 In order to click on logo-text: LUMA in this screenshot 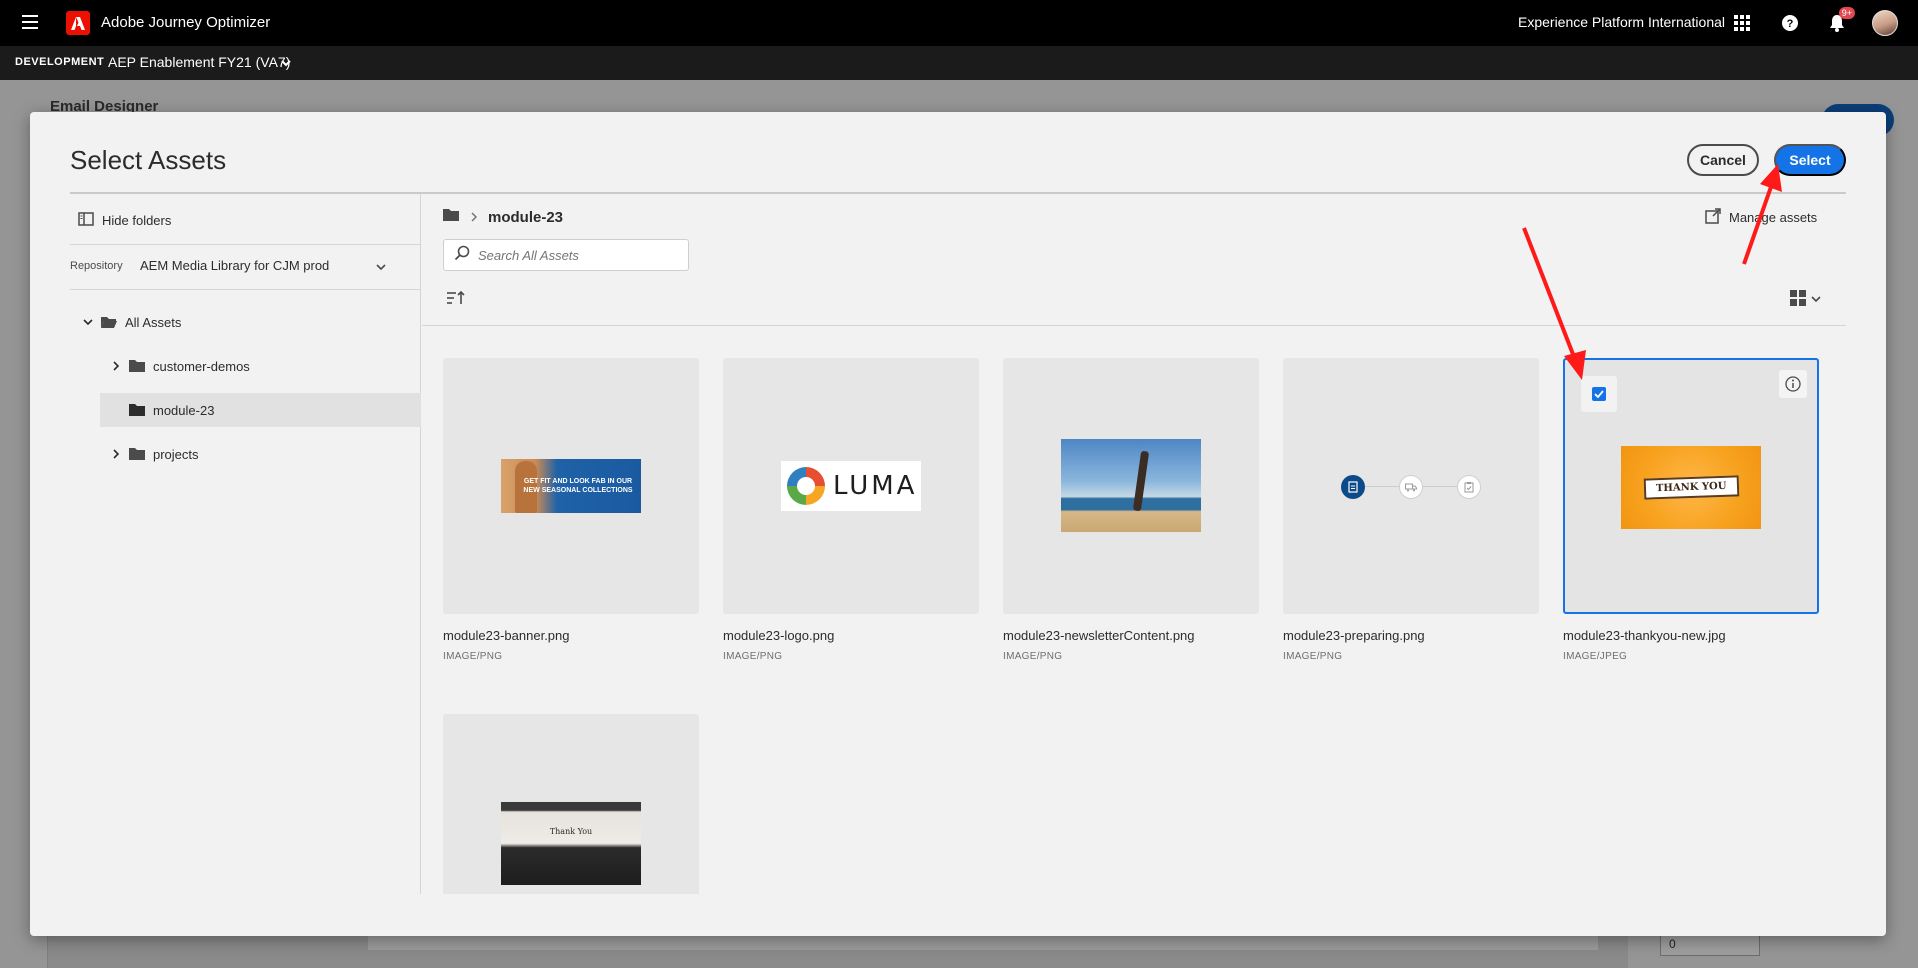, I will do `click(875, 486)`.